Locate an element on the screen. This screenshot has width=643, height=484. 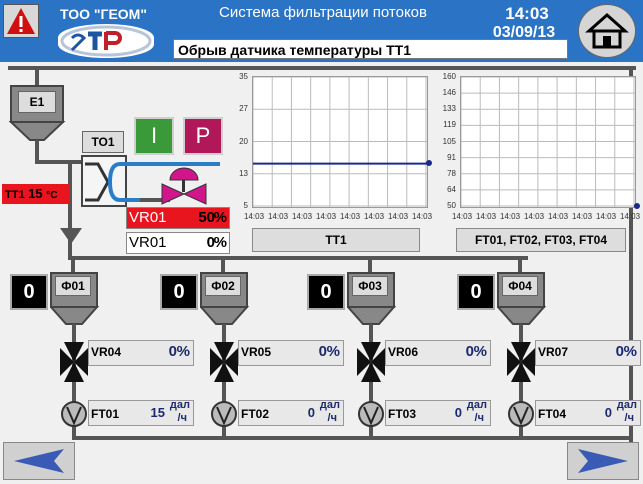
warning-icon is located at coordinates (21, 21).